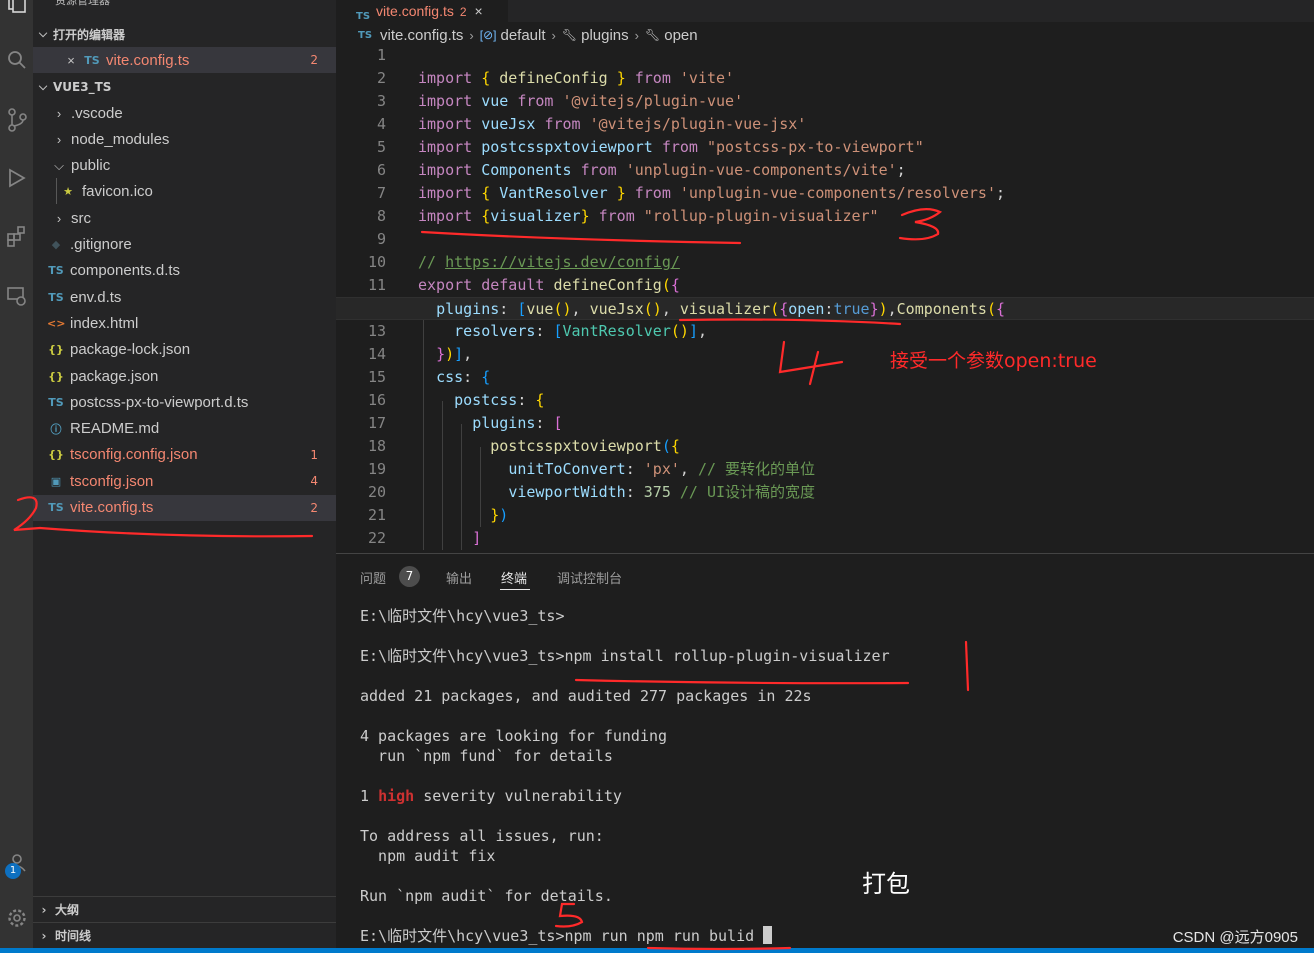 This screenshot has width=1314, height=953. Describe the element at coordinates (381, 55) in the screenshot. I see `line-number-text: 1` at that location.